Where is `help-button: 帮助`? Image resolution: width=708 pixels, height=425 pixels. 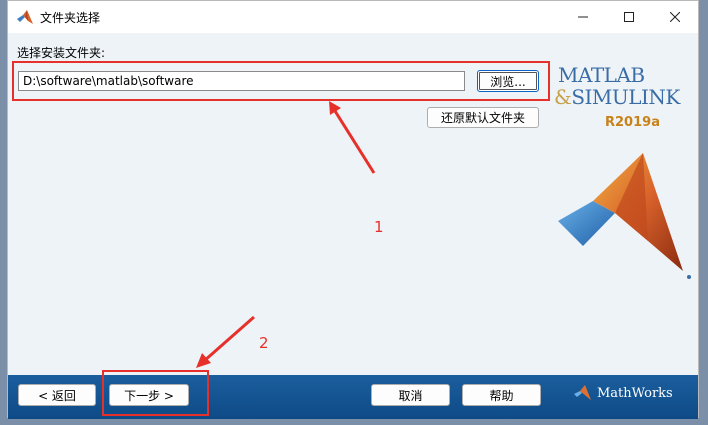 help-button: 帮助 is located at coordinates (501, 395).